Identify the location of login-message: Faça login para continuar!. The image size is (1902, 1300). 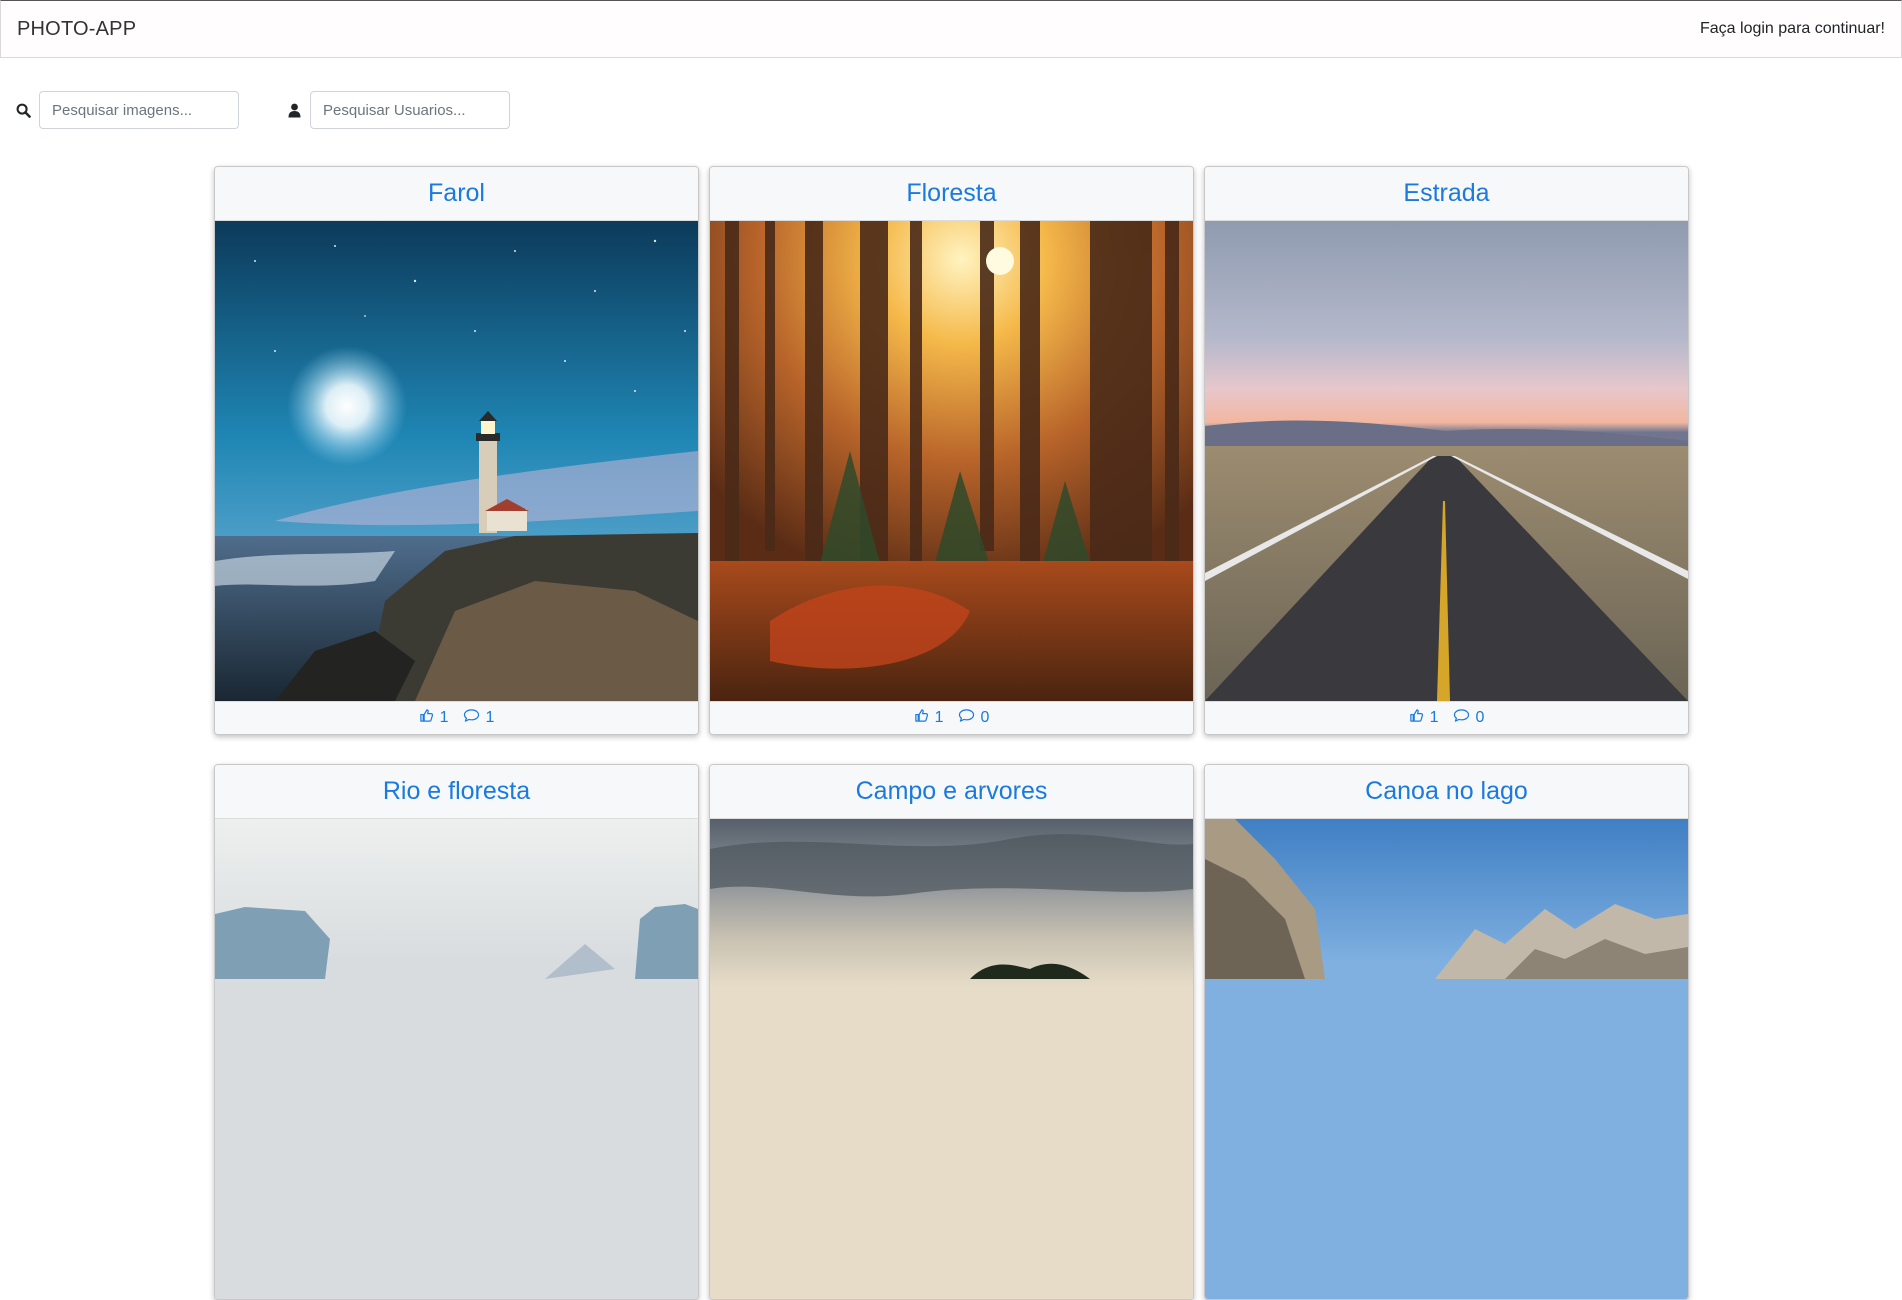
(1792, 28).